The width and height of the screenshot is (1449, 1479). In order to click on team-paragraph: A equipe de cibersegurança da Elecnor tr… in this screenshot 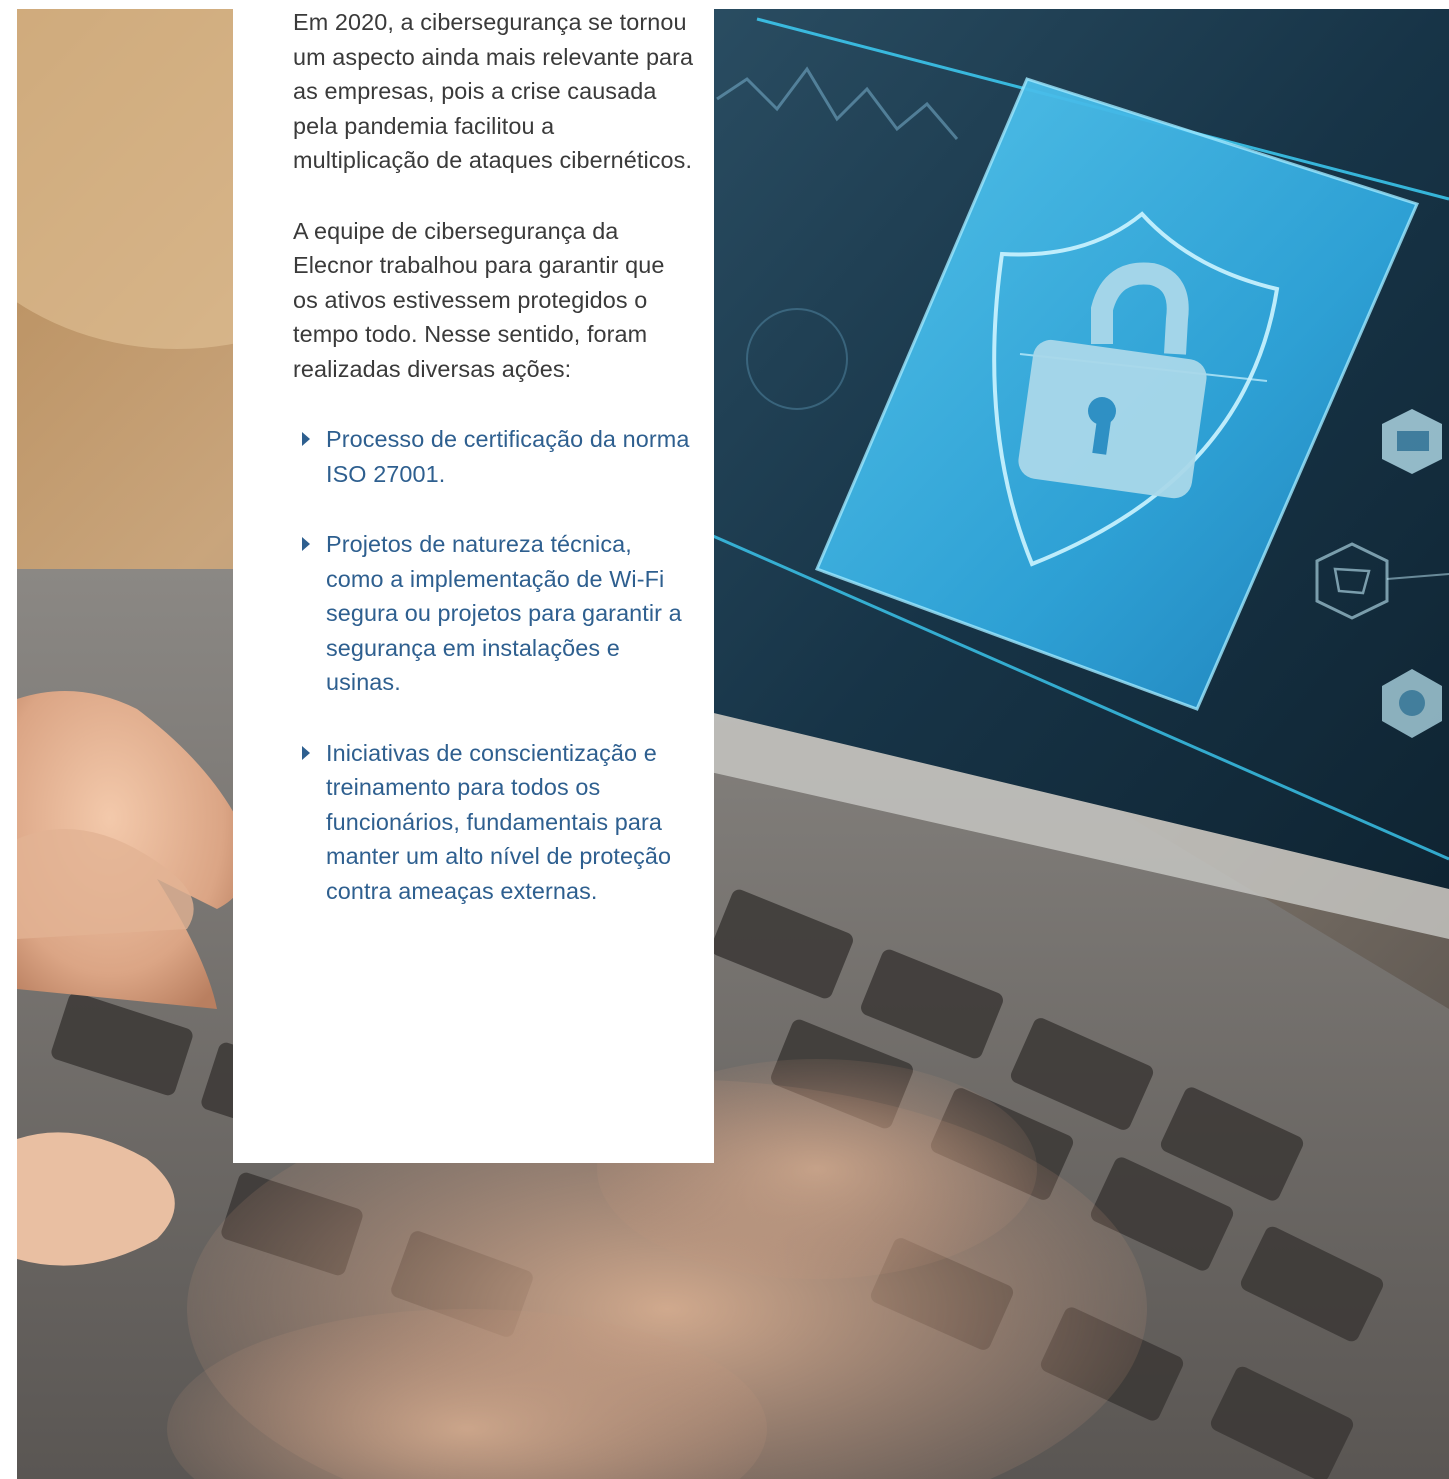, I will do `click(479, 299)`.